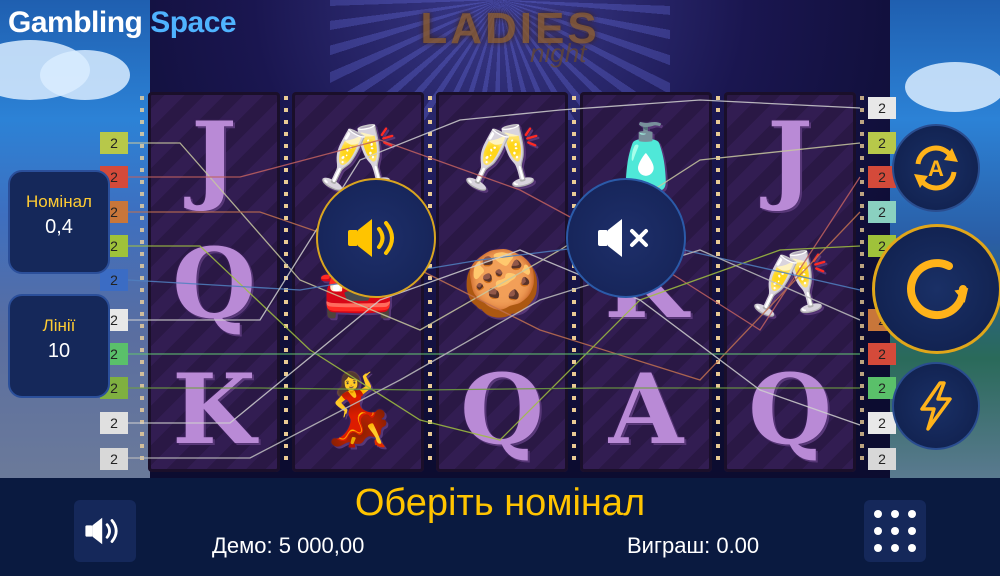 The image size is (1000, 576). I want to click on autoplay-icon: A, so click(936, 168).